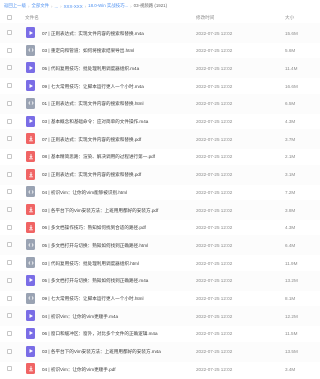 The height and width of the screenshot is (379, 320). Describe the element at coordinates (90, 69) in the screenshot. I see `file-name: 05 | 代码复用技巧：批处理利用调度器组织.m4a` at that location.